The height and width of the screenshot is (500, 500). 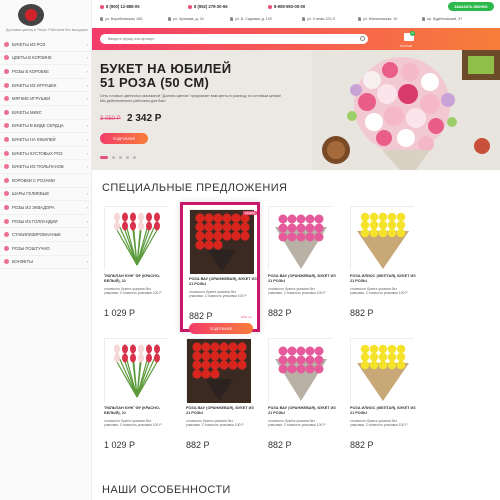 I want to click on sidebar-item: БУКЕТЫ ИЗ РОЗ ›, so click(x=46, y=45).